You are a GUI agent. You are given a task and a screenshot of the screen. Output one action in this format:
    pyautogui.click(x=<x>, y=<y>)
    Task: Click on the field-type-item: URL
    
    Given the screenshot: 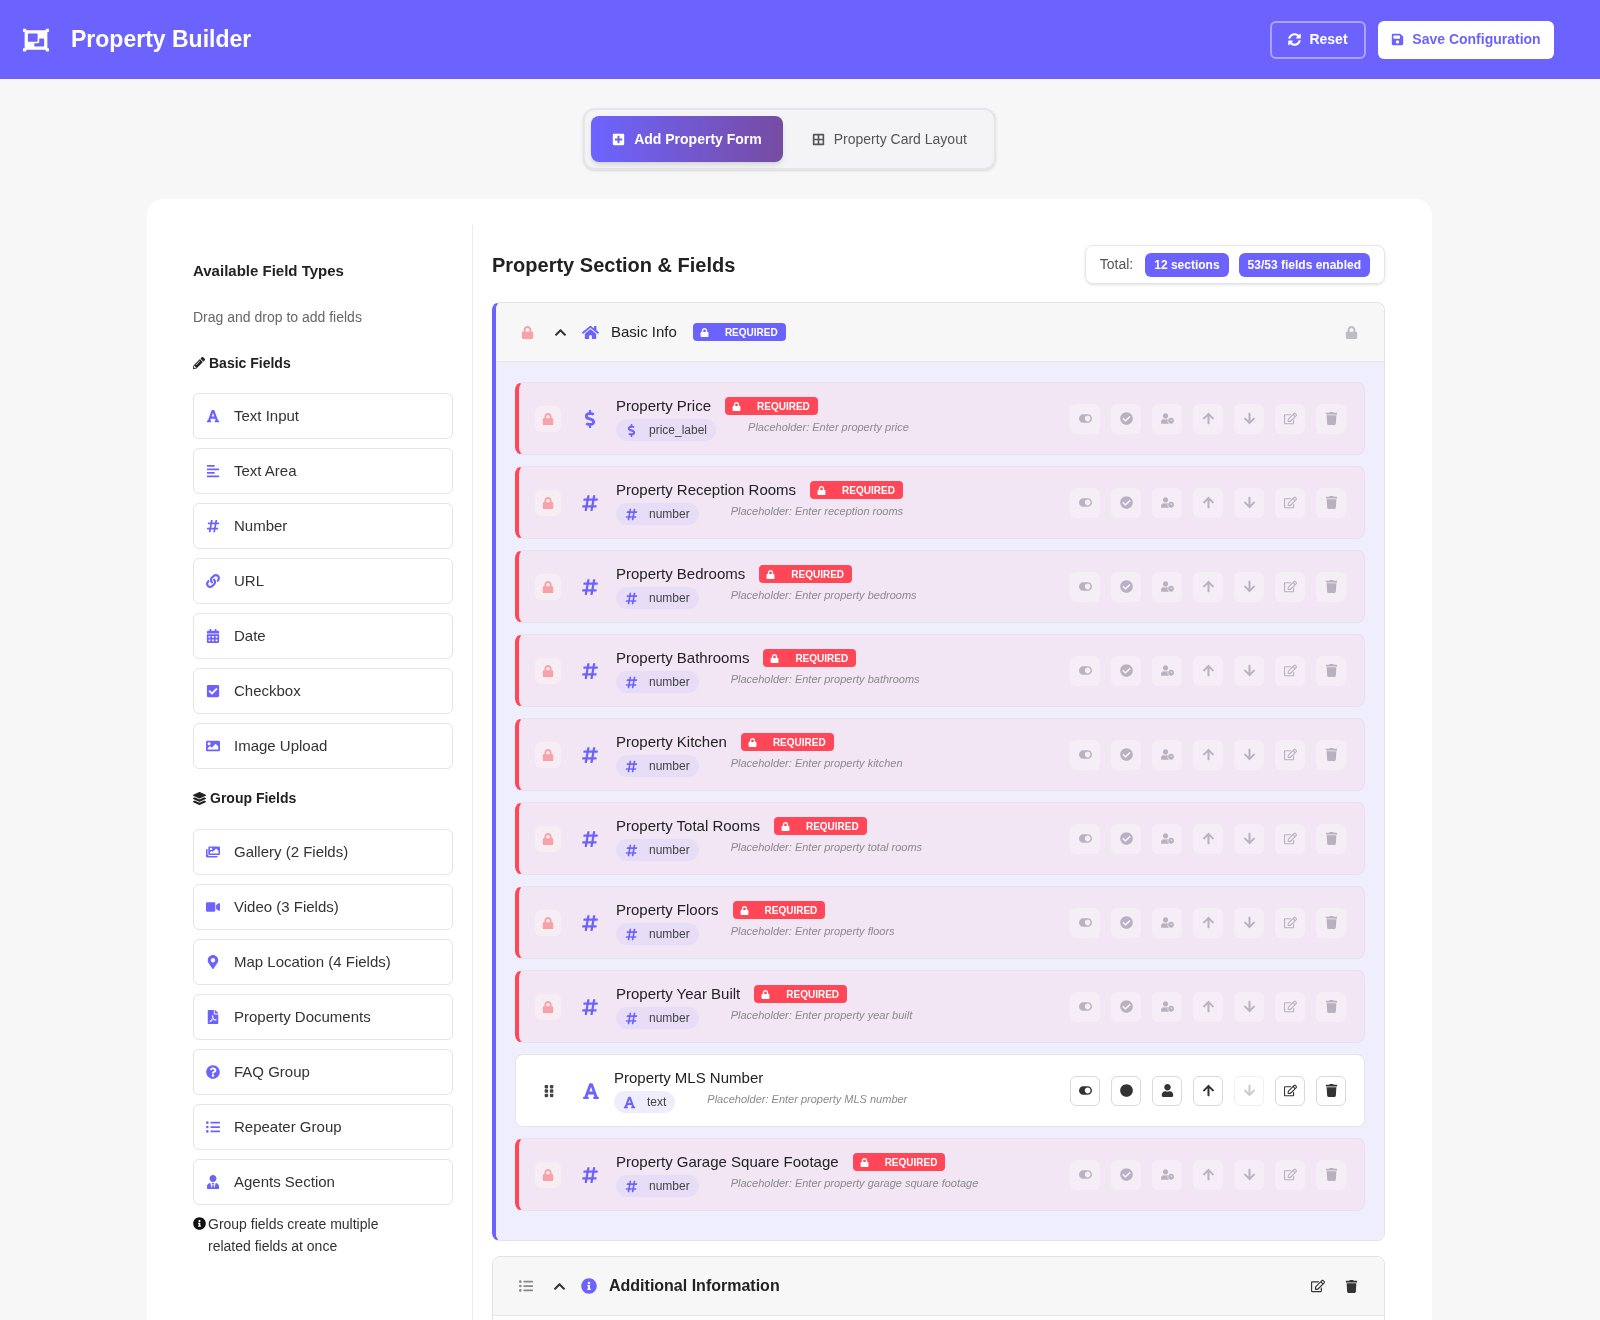 What is the action you would take?
    pyautogui.click(x=323, y=581)
    